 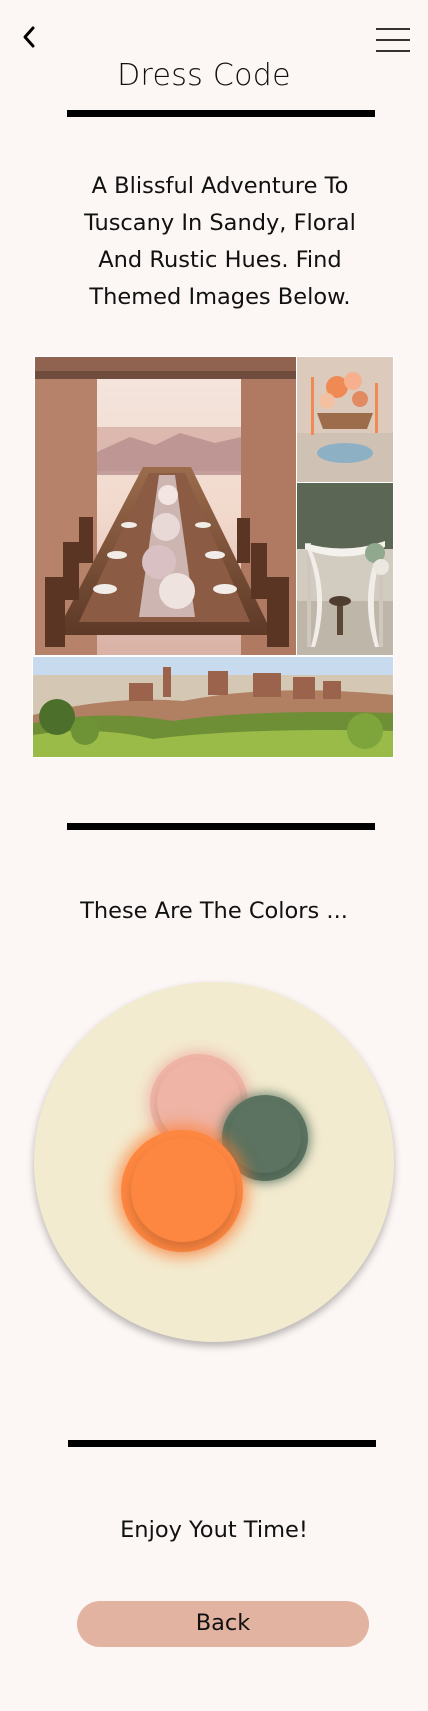 I want to click on tuscan-table-photo, so click(x=166, y=506).